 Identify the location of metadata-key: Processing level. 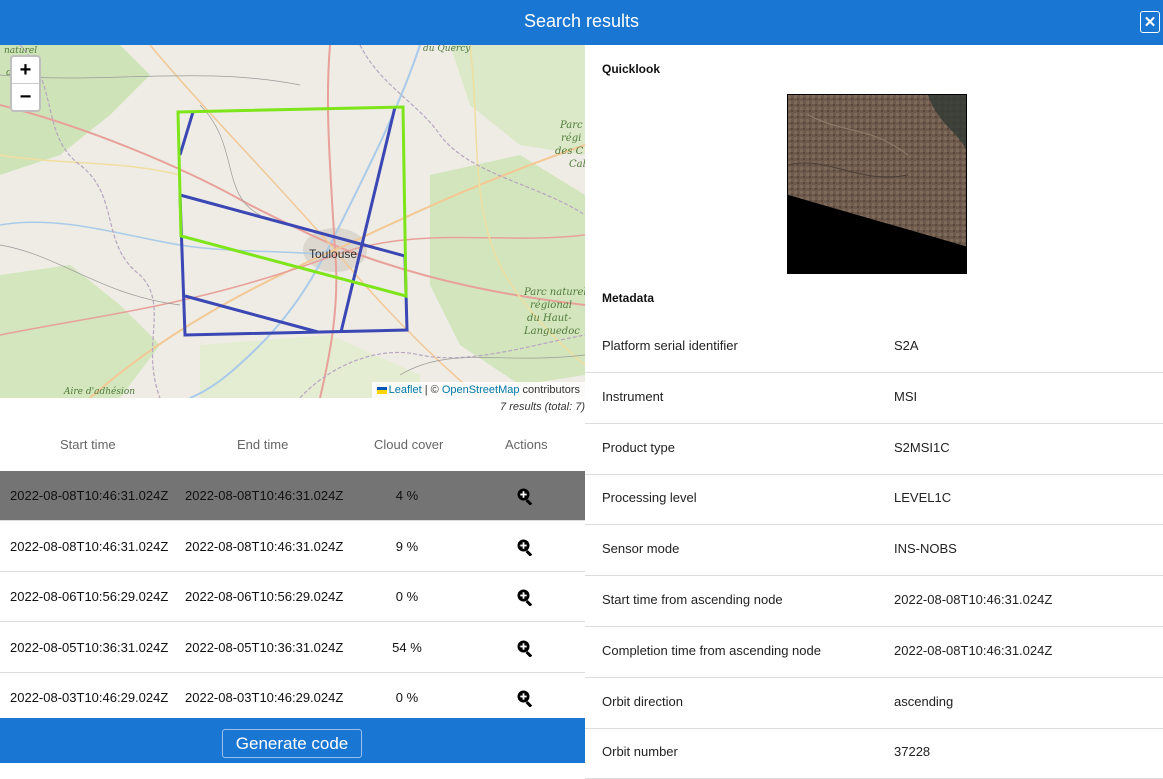
(649, 498).